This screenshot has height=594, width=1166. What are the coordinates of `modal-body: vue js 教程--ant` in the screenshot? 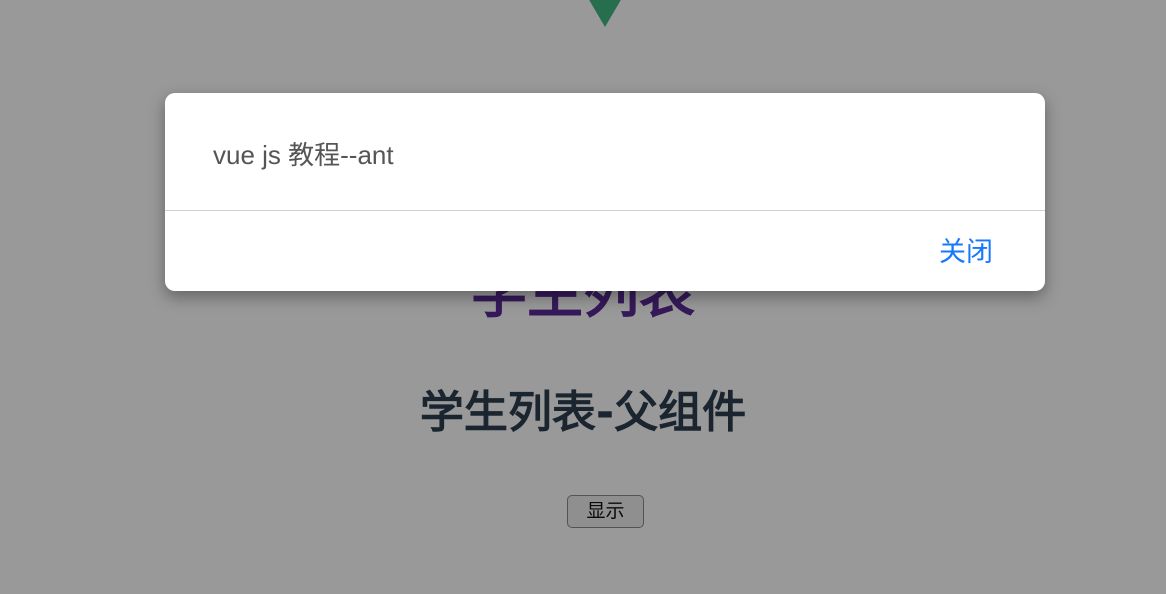 It's located at (605, 152).